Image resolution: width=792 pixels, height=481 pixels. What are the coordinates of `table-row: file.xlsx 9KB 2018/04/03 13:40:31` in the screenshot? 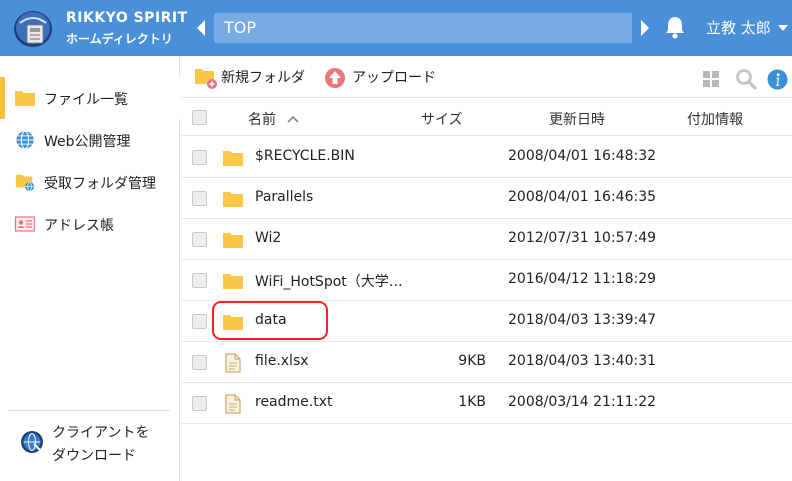 It's located at (486, 362).